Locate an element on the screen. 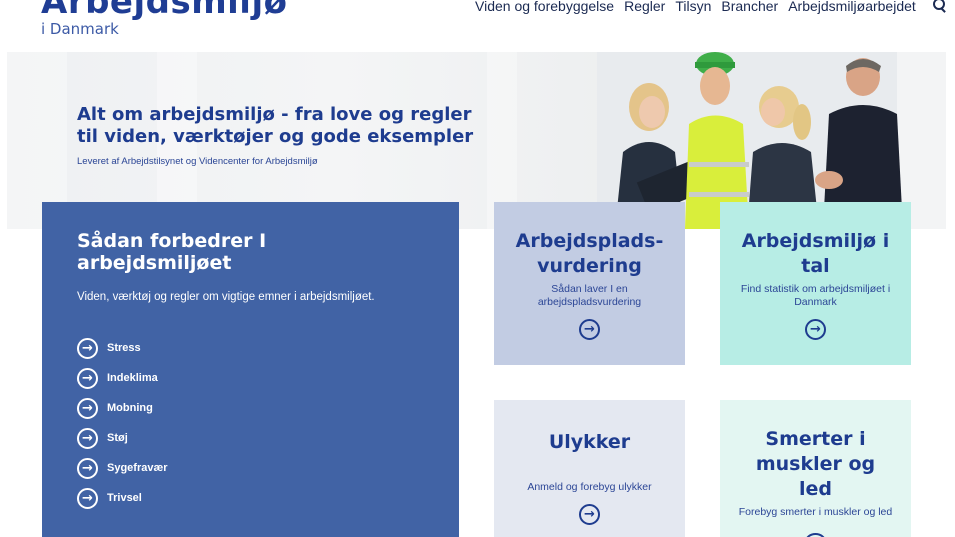  tile-title: Arbejdsplads-vurdering is located at coordinates (589, 253).